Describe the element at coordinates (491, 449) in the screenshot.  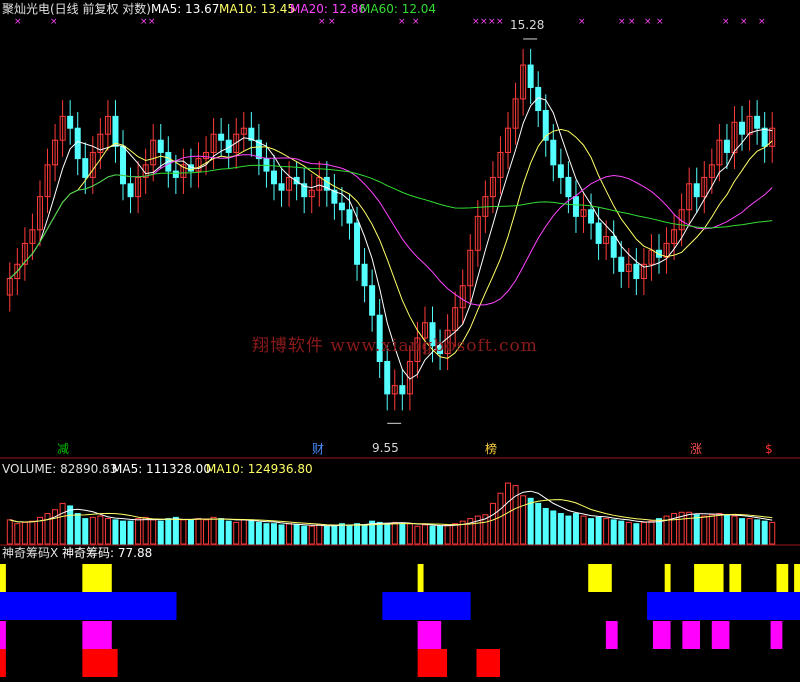
I see `marker-ranking: 榜` at that location.